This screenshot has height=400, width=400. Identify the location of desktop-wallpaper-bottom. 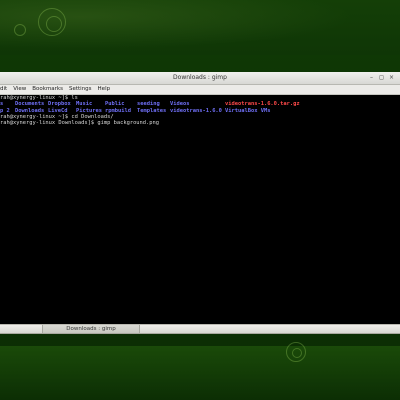
(200, 371).